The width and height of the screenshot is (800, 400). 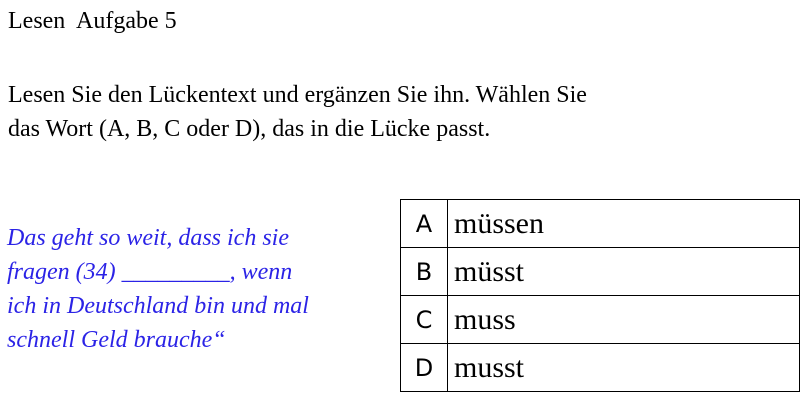 What do you see at coordinates (424, 223) in the screenshot?
I see `option-letter: A` at bounding box center [424, 223].